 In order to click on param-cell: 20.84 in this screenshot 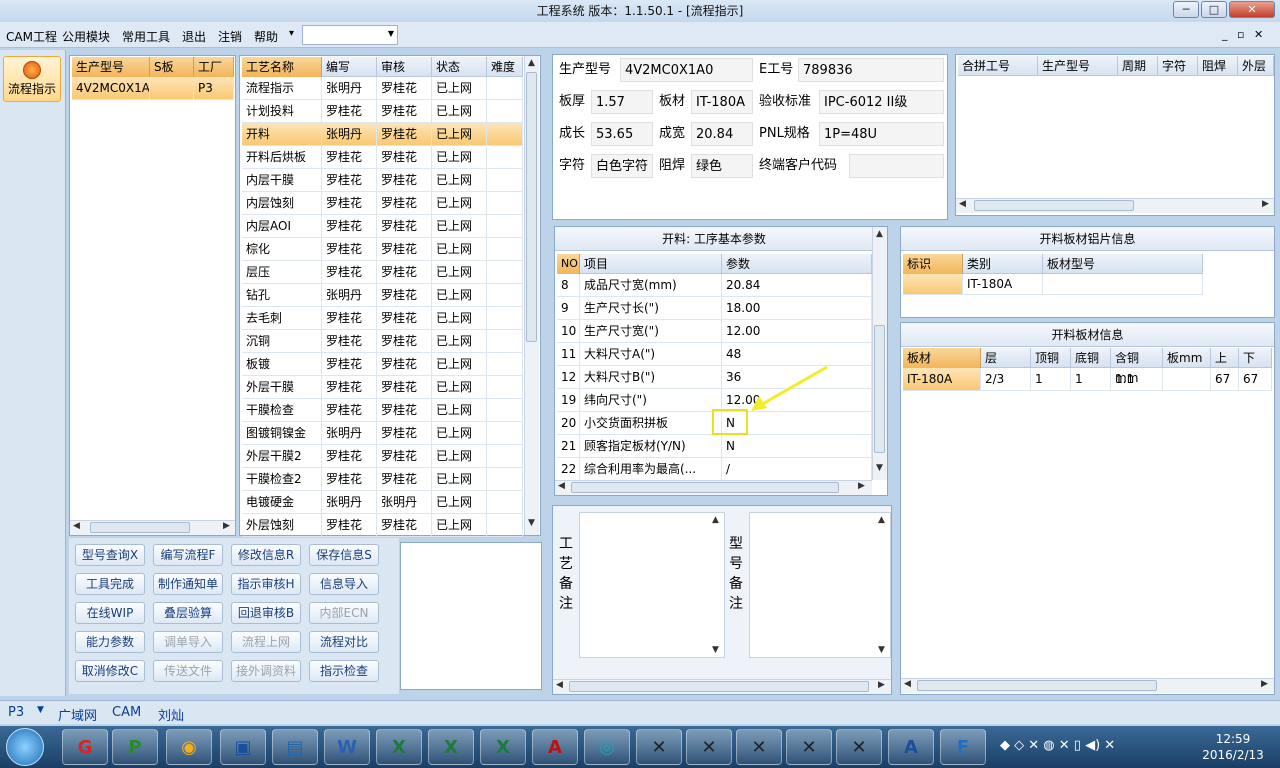, I will do `click(797, 285)`.